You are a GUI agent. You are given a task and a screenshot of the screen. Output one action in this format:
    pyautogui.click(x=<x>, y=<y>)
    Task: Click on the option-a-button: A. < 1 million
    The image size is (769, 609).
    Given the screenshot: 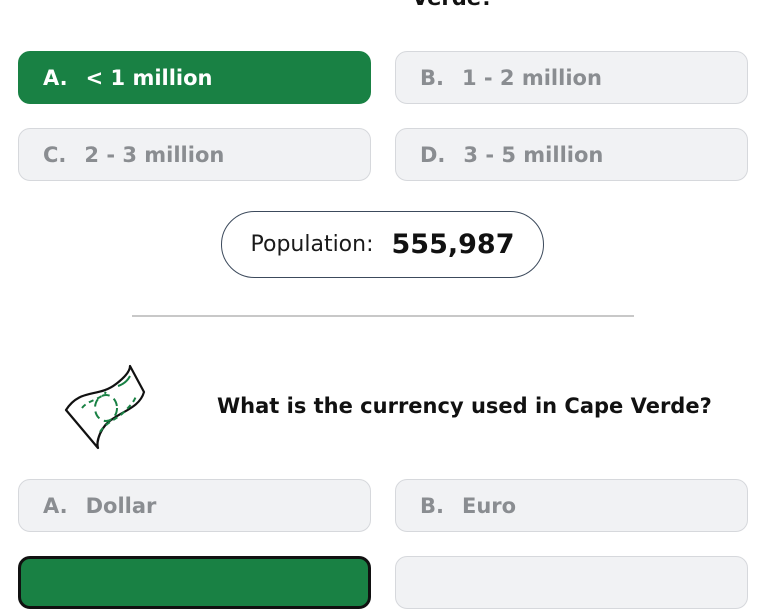 What is the action you would take?
    pyautogui.click(x=194, y=77)
    